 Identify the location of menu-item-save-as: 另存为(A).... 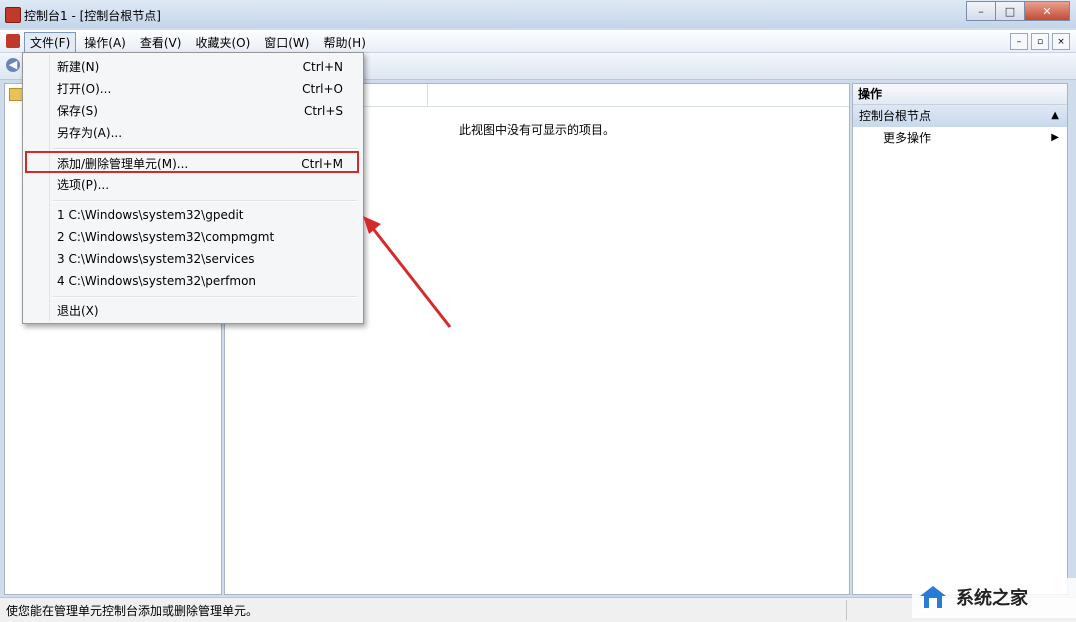
(192, 133).